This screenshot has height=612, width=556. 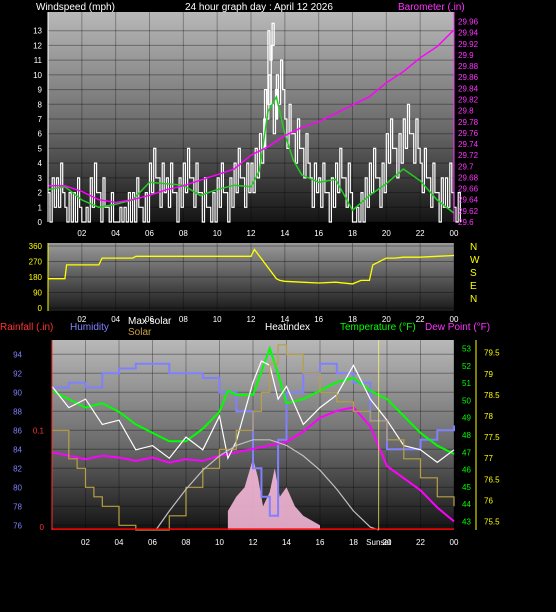 I want to click on humidity-tick-label: 94, so click(x=17, y=354).